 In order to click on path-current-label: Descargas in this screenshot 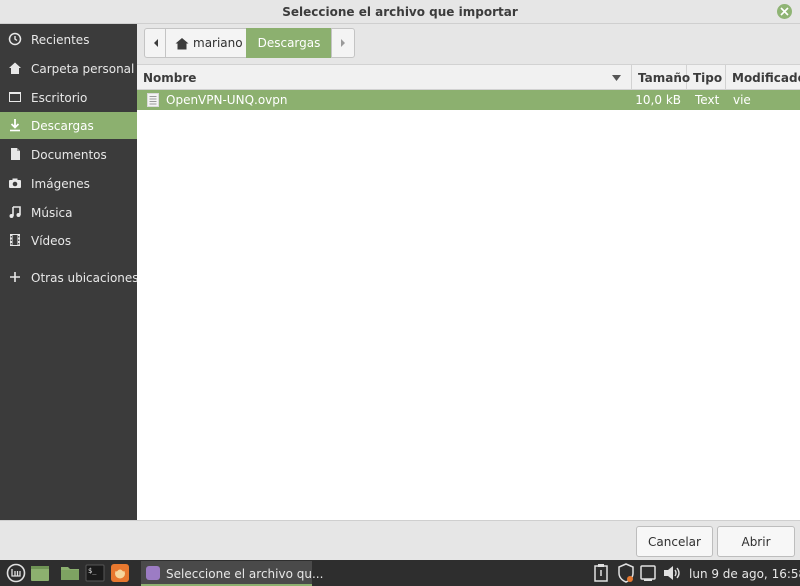, I will do `click(289, 43)`.